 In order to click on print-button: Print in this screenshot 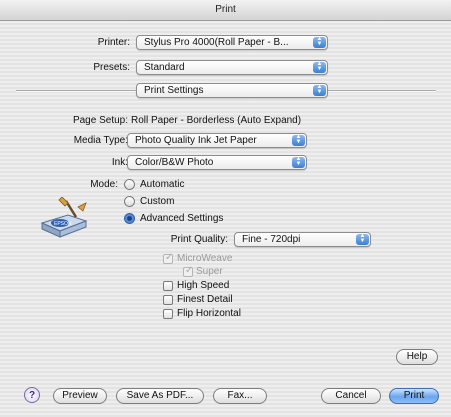, I will do `click(414, 396)`.